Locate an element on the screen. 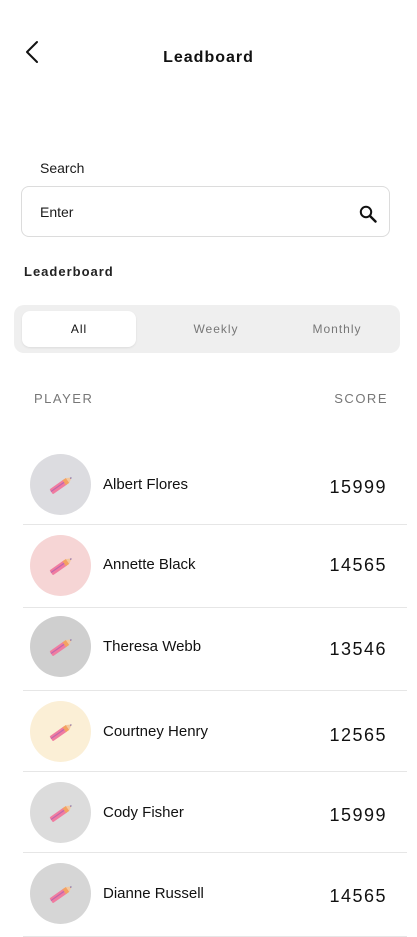  player-name: Annette Black is located at coordinates (149, 564).